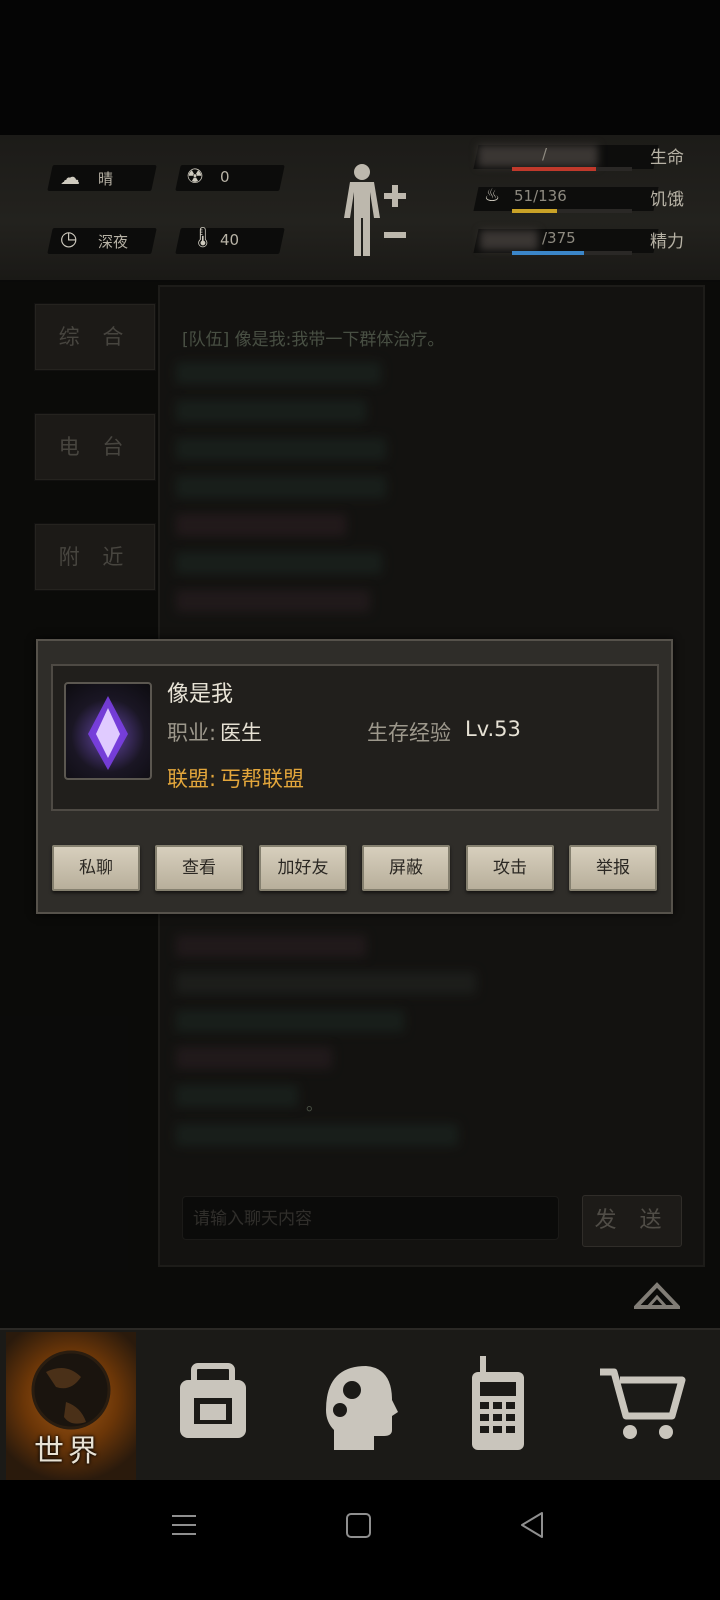 This screenshot has height=1600, width=720. What do you see at coordinates (375, 210) in the screenshot?
I see `body-status-icon` at bounding box center [375, 210].